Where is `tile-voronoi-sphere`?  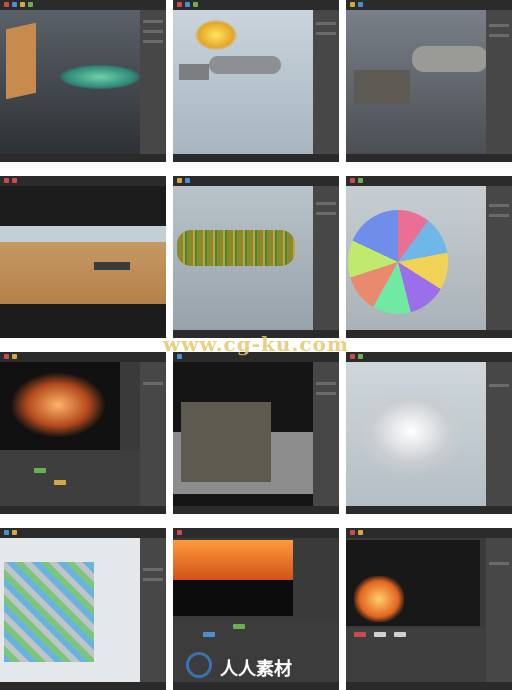 tile-voronoi-sphere is located at coordinates (429, 257).